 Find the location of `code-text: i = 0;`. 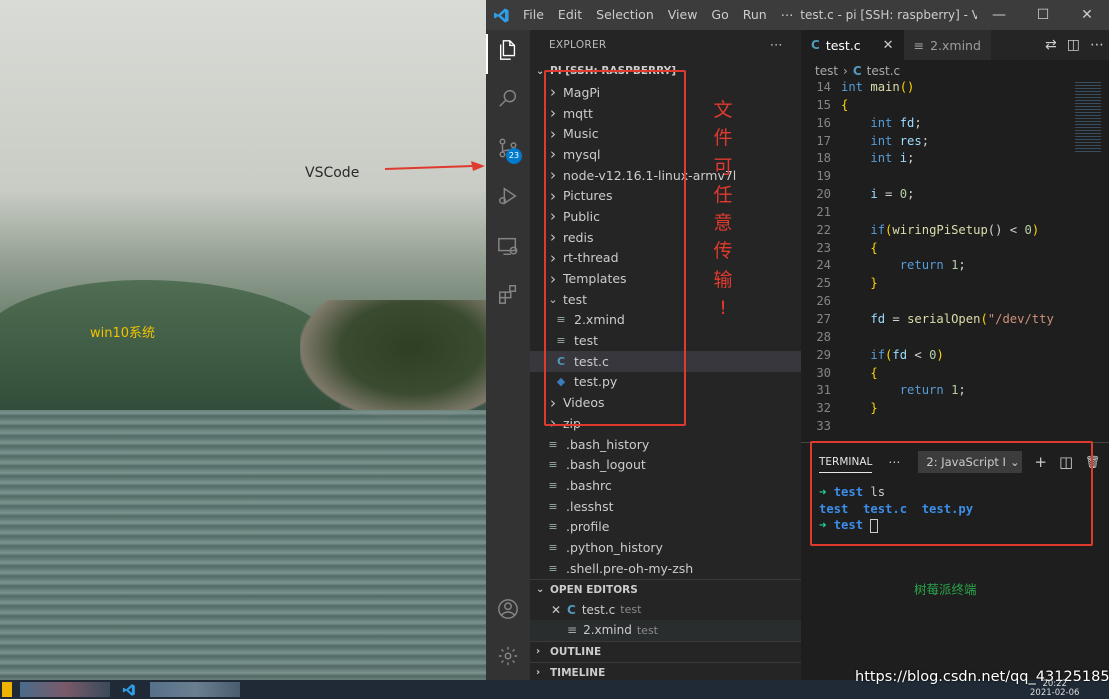

code-text: i = 0; is located at coordinates (892, 194).